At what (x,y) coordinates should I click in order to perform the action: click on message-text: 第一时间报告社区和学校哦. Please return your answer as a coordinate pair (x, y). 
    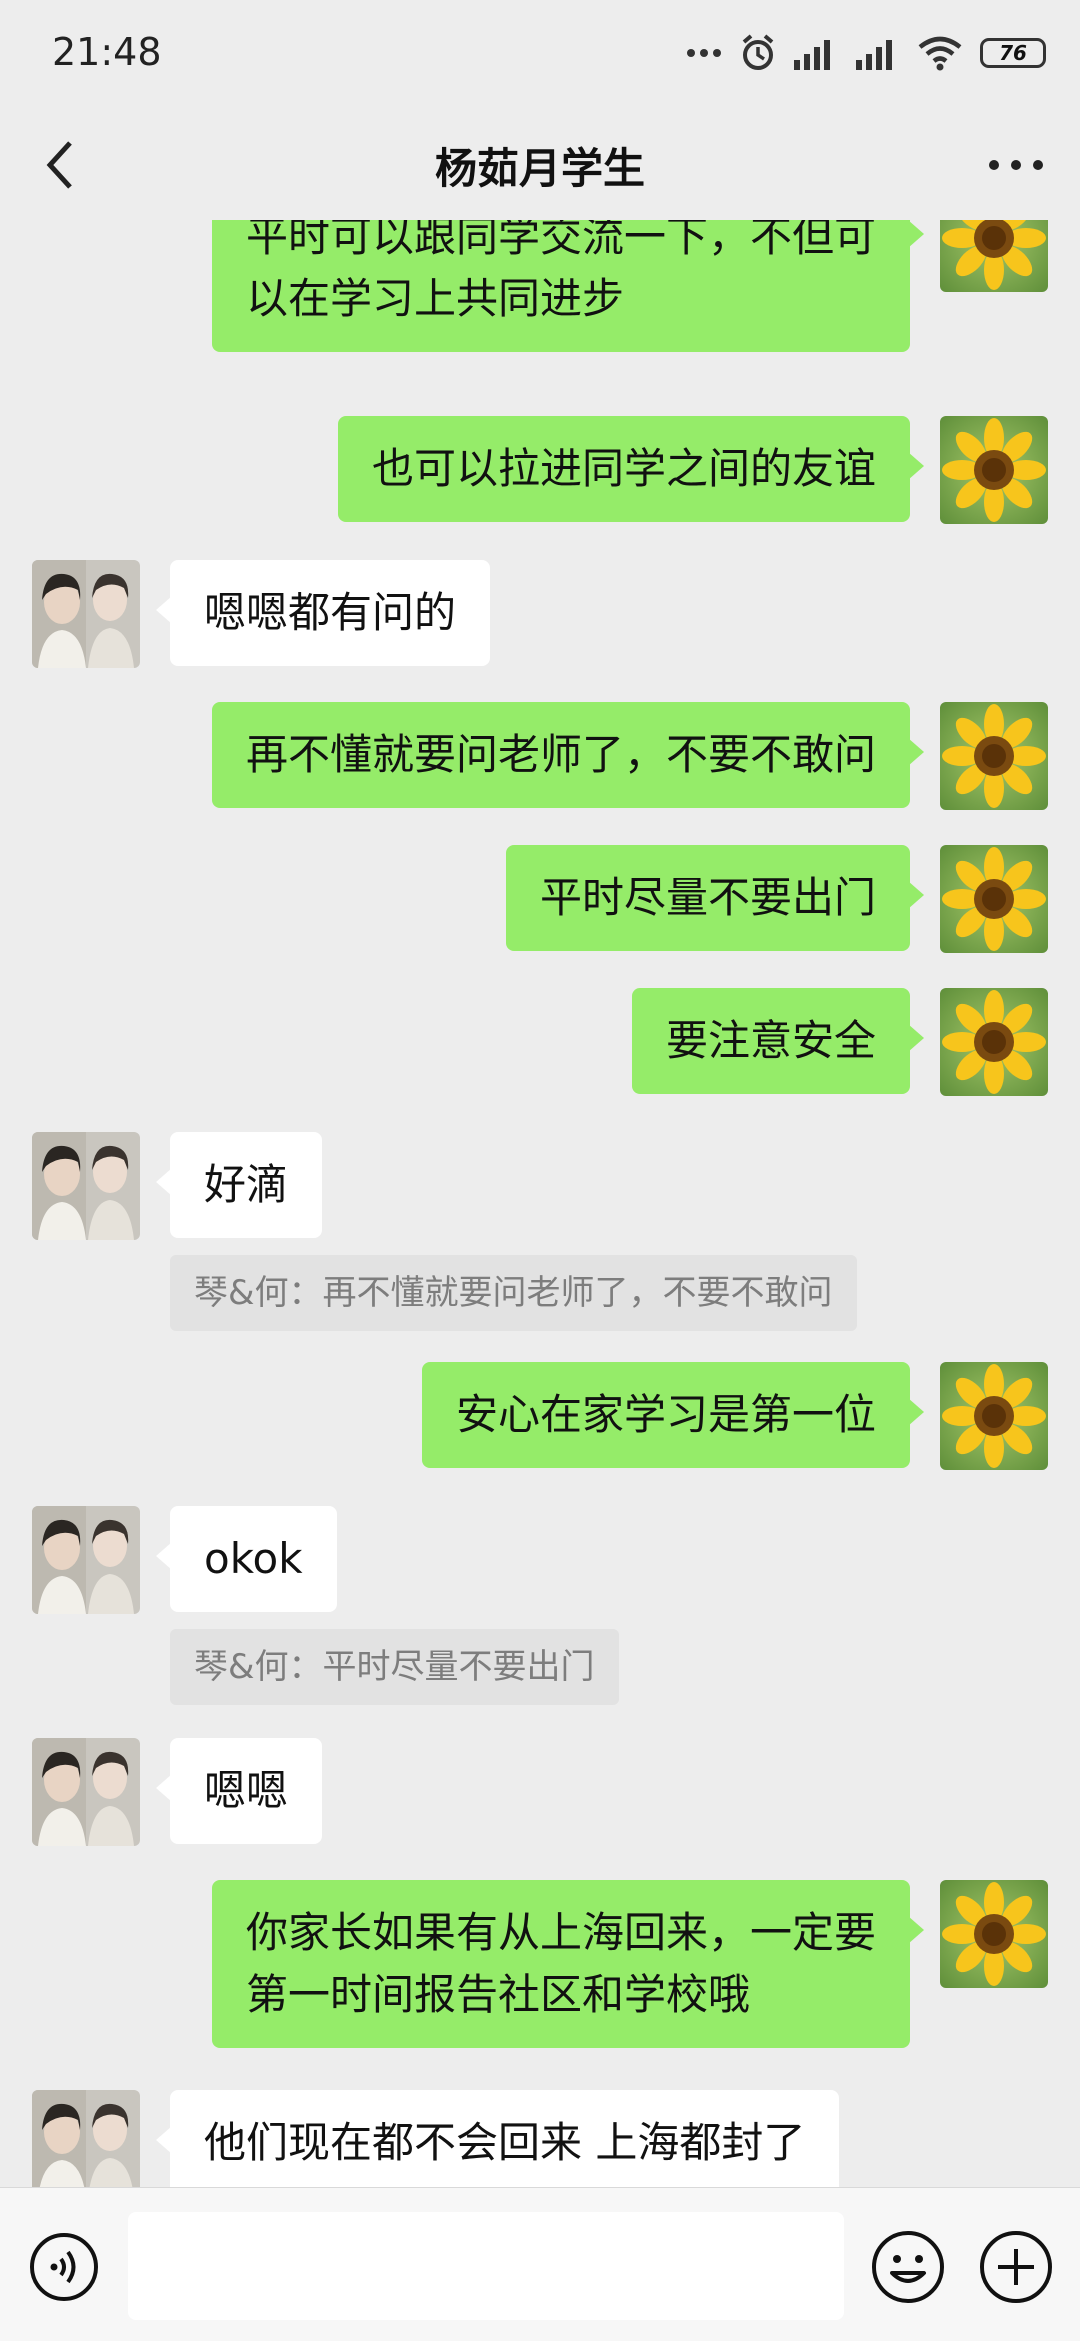
    Looking at the image, I should click on (497, 1994).